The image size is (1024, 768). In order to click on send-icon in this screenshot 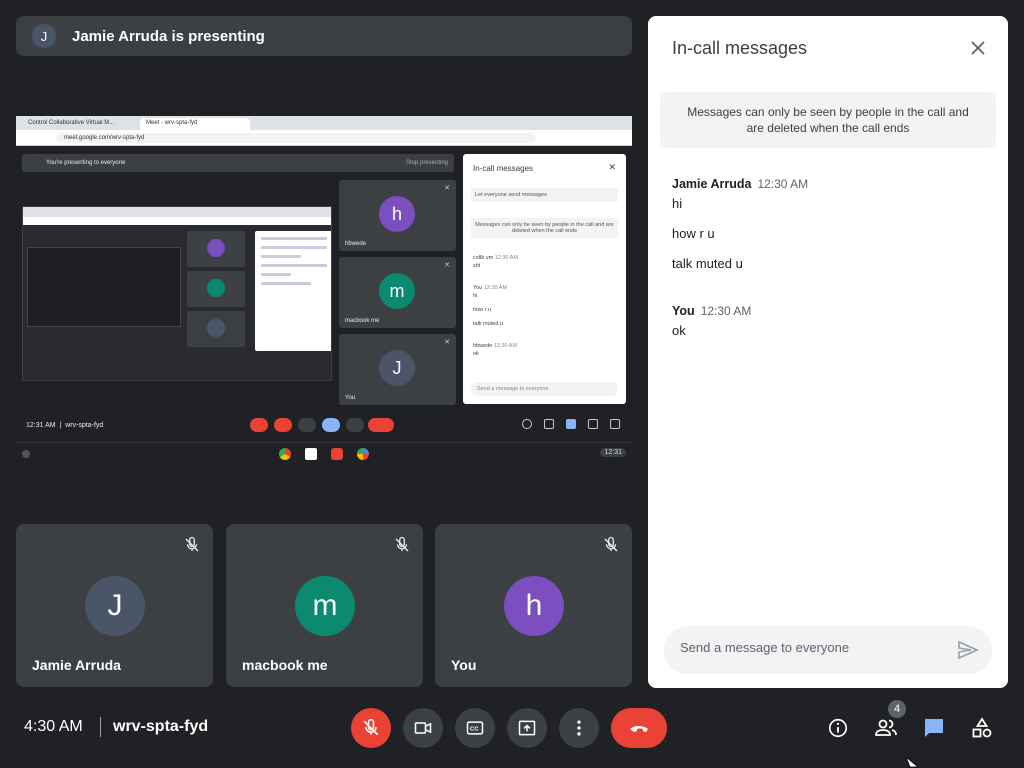, I will do `click(968, 650)`.